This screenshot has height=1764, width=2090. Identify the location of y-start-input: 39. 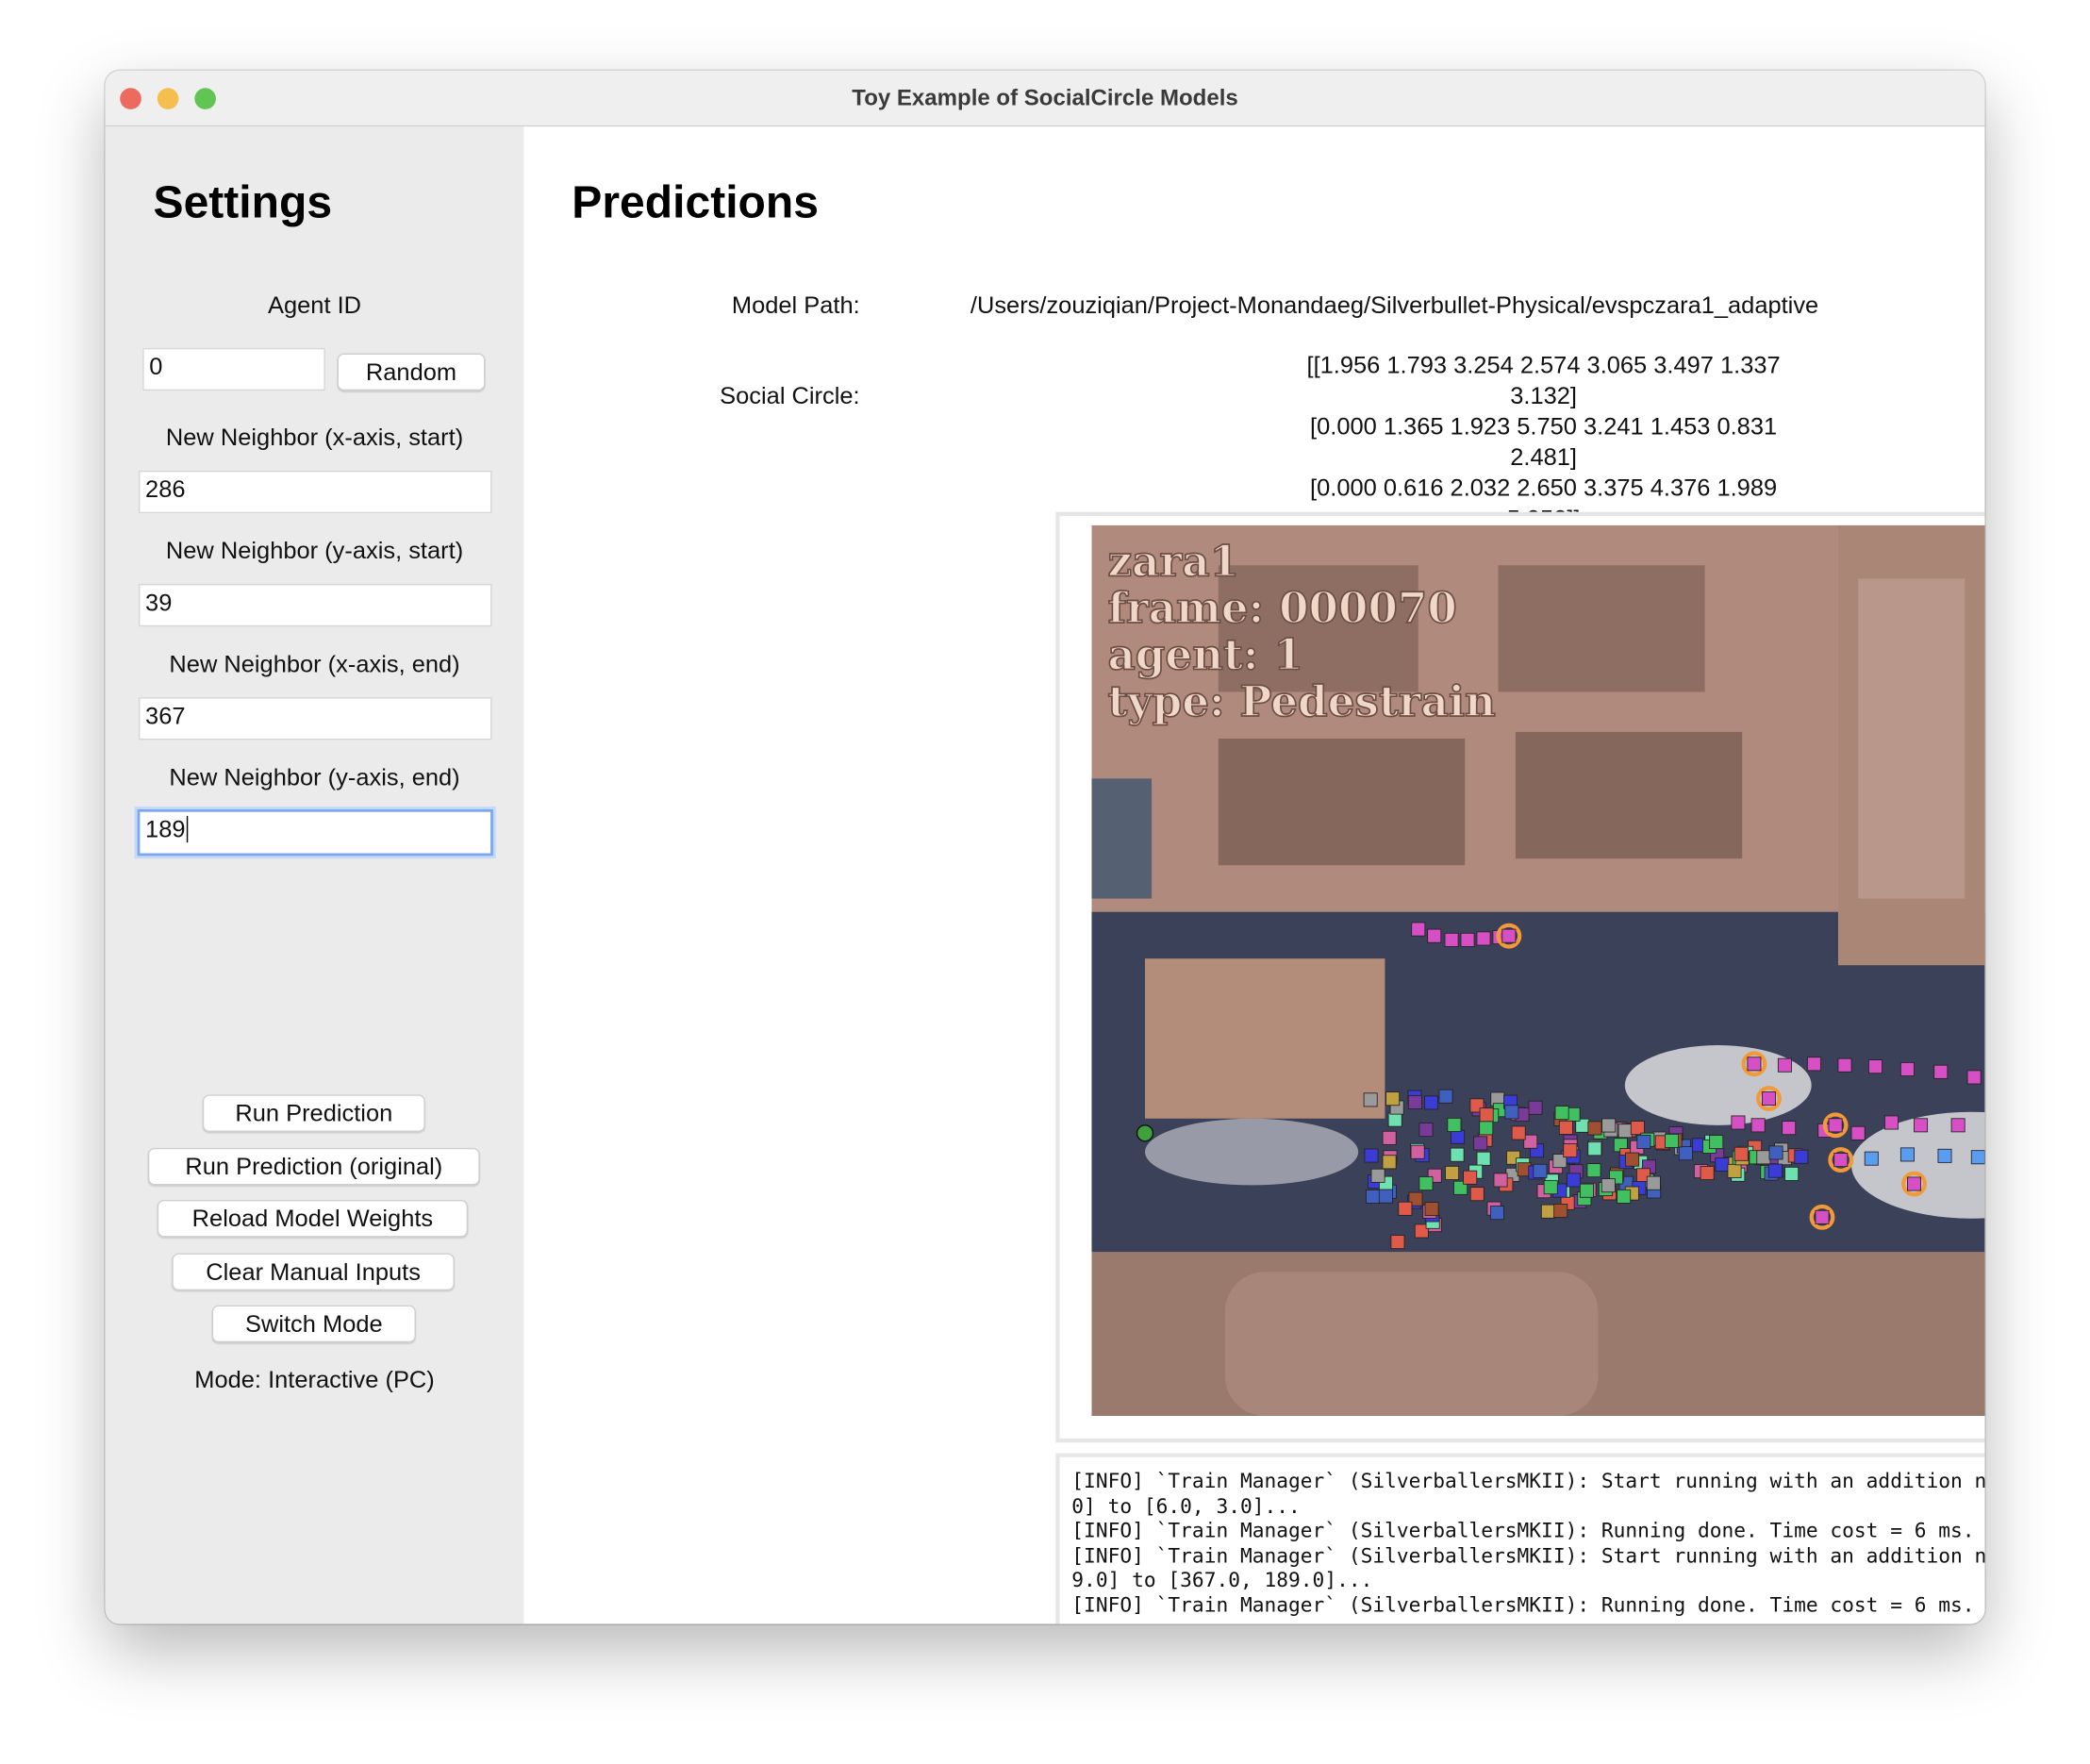
(315, 606).